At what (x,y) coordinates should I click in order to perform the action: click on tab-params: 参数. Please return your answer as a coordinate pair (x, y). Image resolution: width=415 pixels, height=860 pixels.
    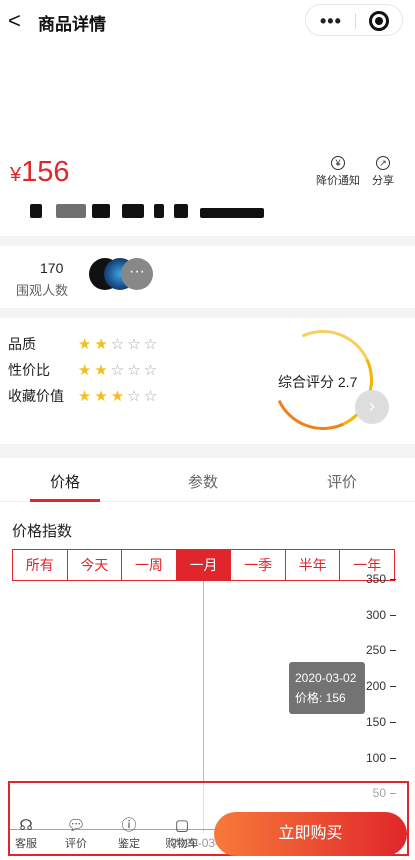
    Looking at the image, I should click on (203, 481).